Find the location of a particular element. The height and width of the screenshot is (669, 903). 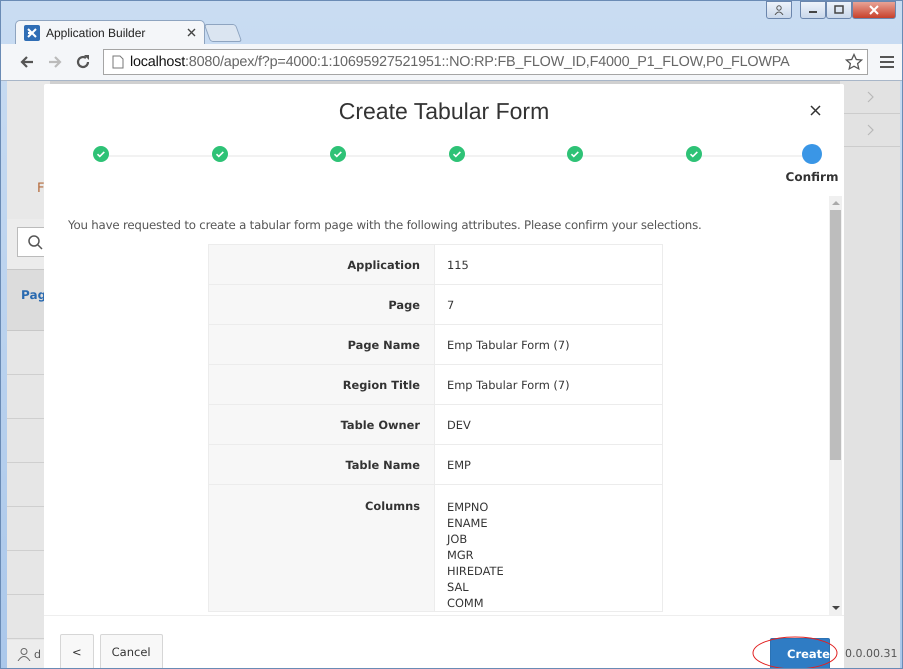

previous-button: < is located at coordinates (77, 651).